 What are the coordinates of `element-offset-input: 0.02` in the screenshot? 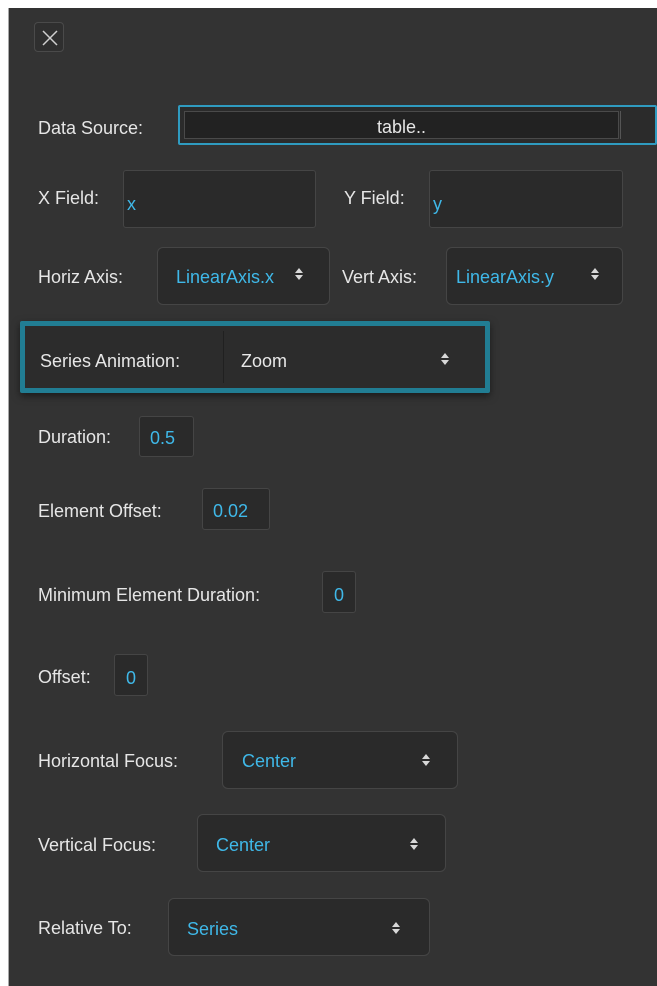 It's located at (236, 509).